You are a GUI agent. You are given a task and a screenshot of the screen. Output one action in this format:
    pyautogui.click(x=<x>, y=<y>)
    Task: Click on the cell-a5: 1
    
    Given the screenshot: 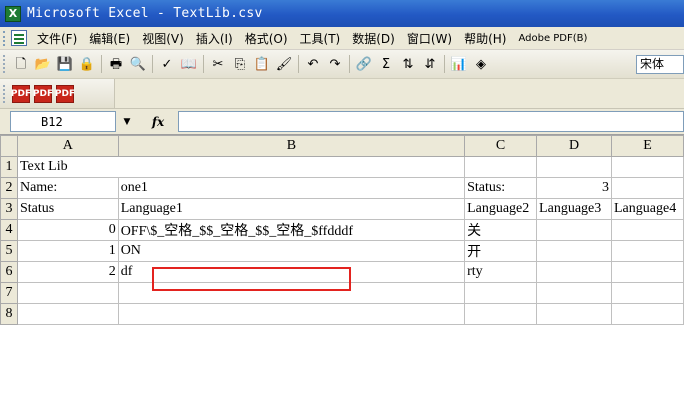 What is the action you would take?
    pyautogui.click(x=67, y=251)
    